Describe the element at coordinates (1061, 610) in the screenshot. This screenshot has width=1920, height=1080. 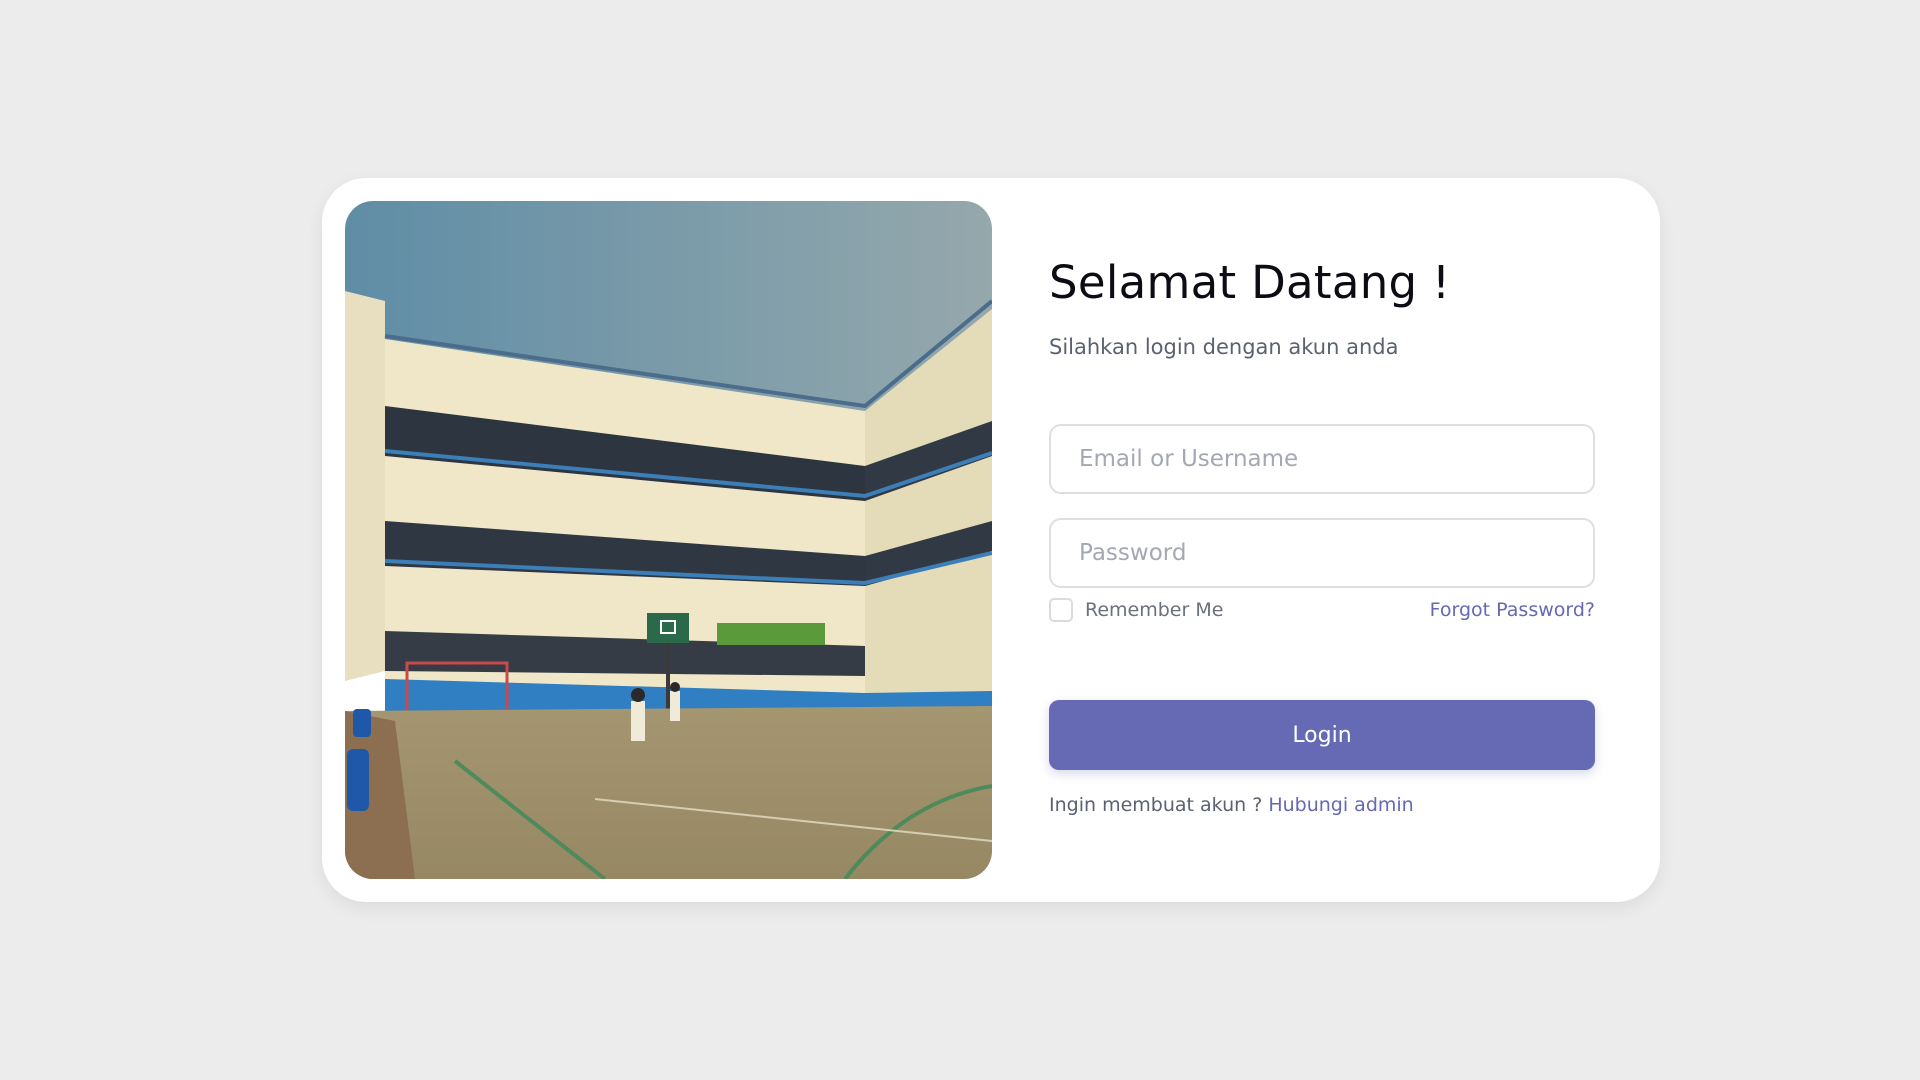
I see `remember-me-checkbox` at that location.